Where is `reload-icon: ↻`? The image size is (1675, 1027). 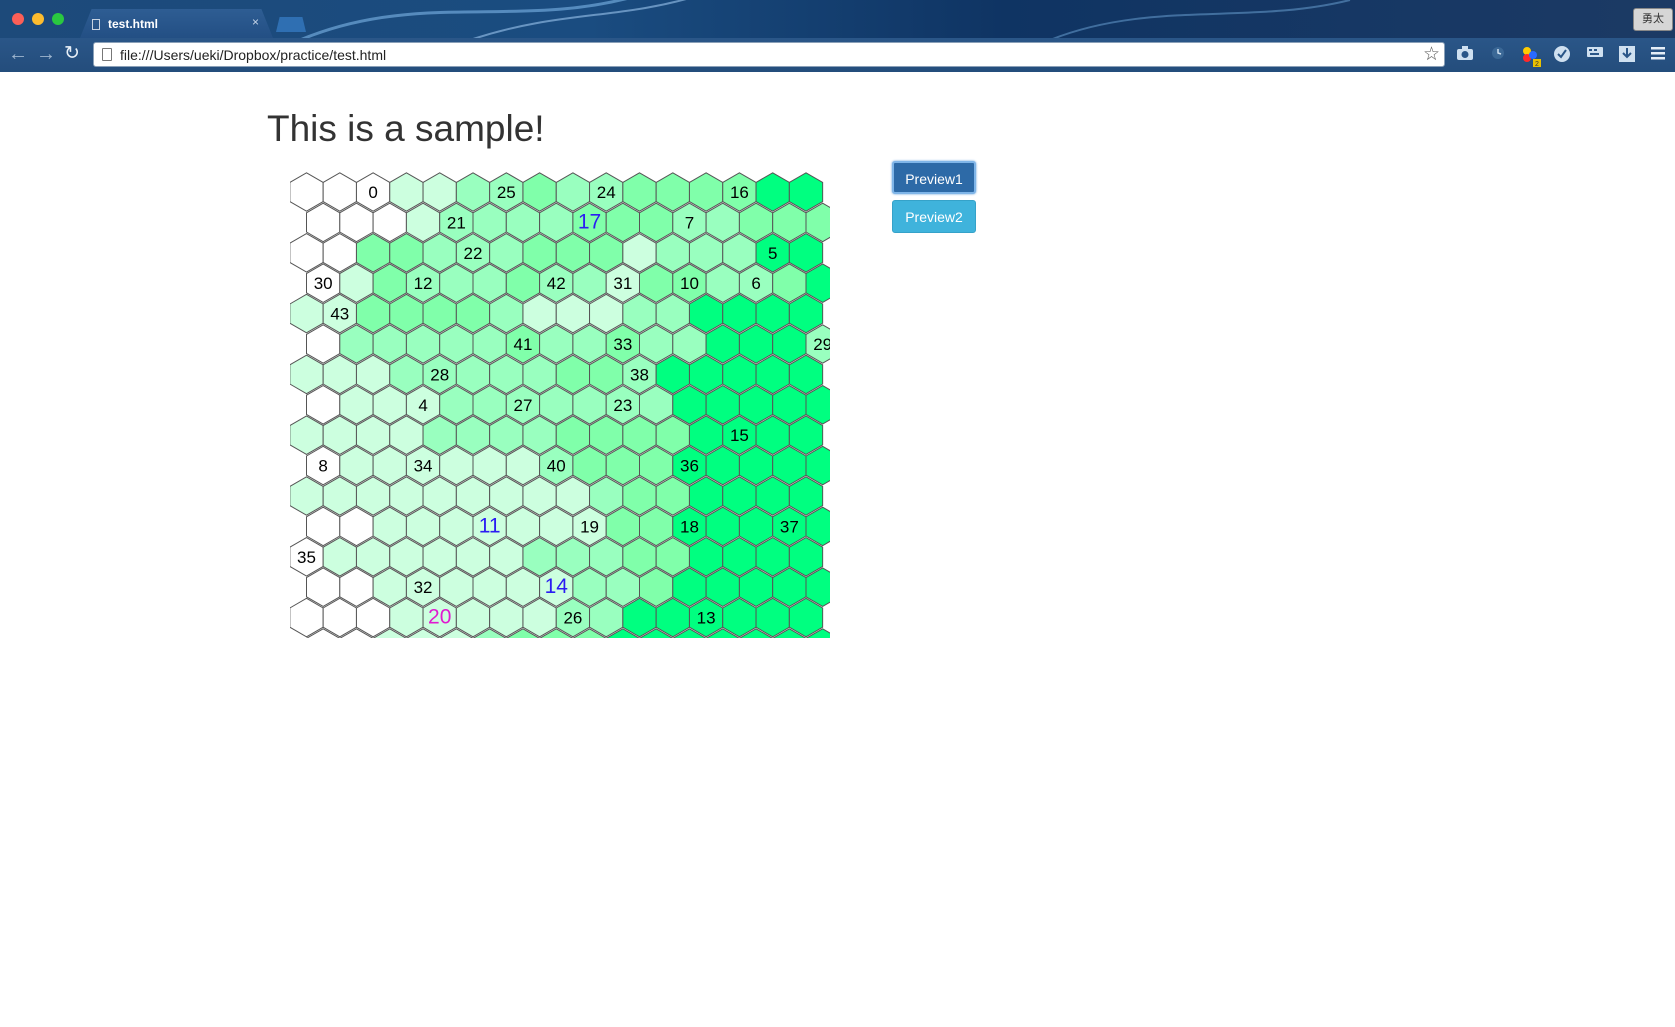 reload-icon: ↻ is located at coordinates (72, 54).